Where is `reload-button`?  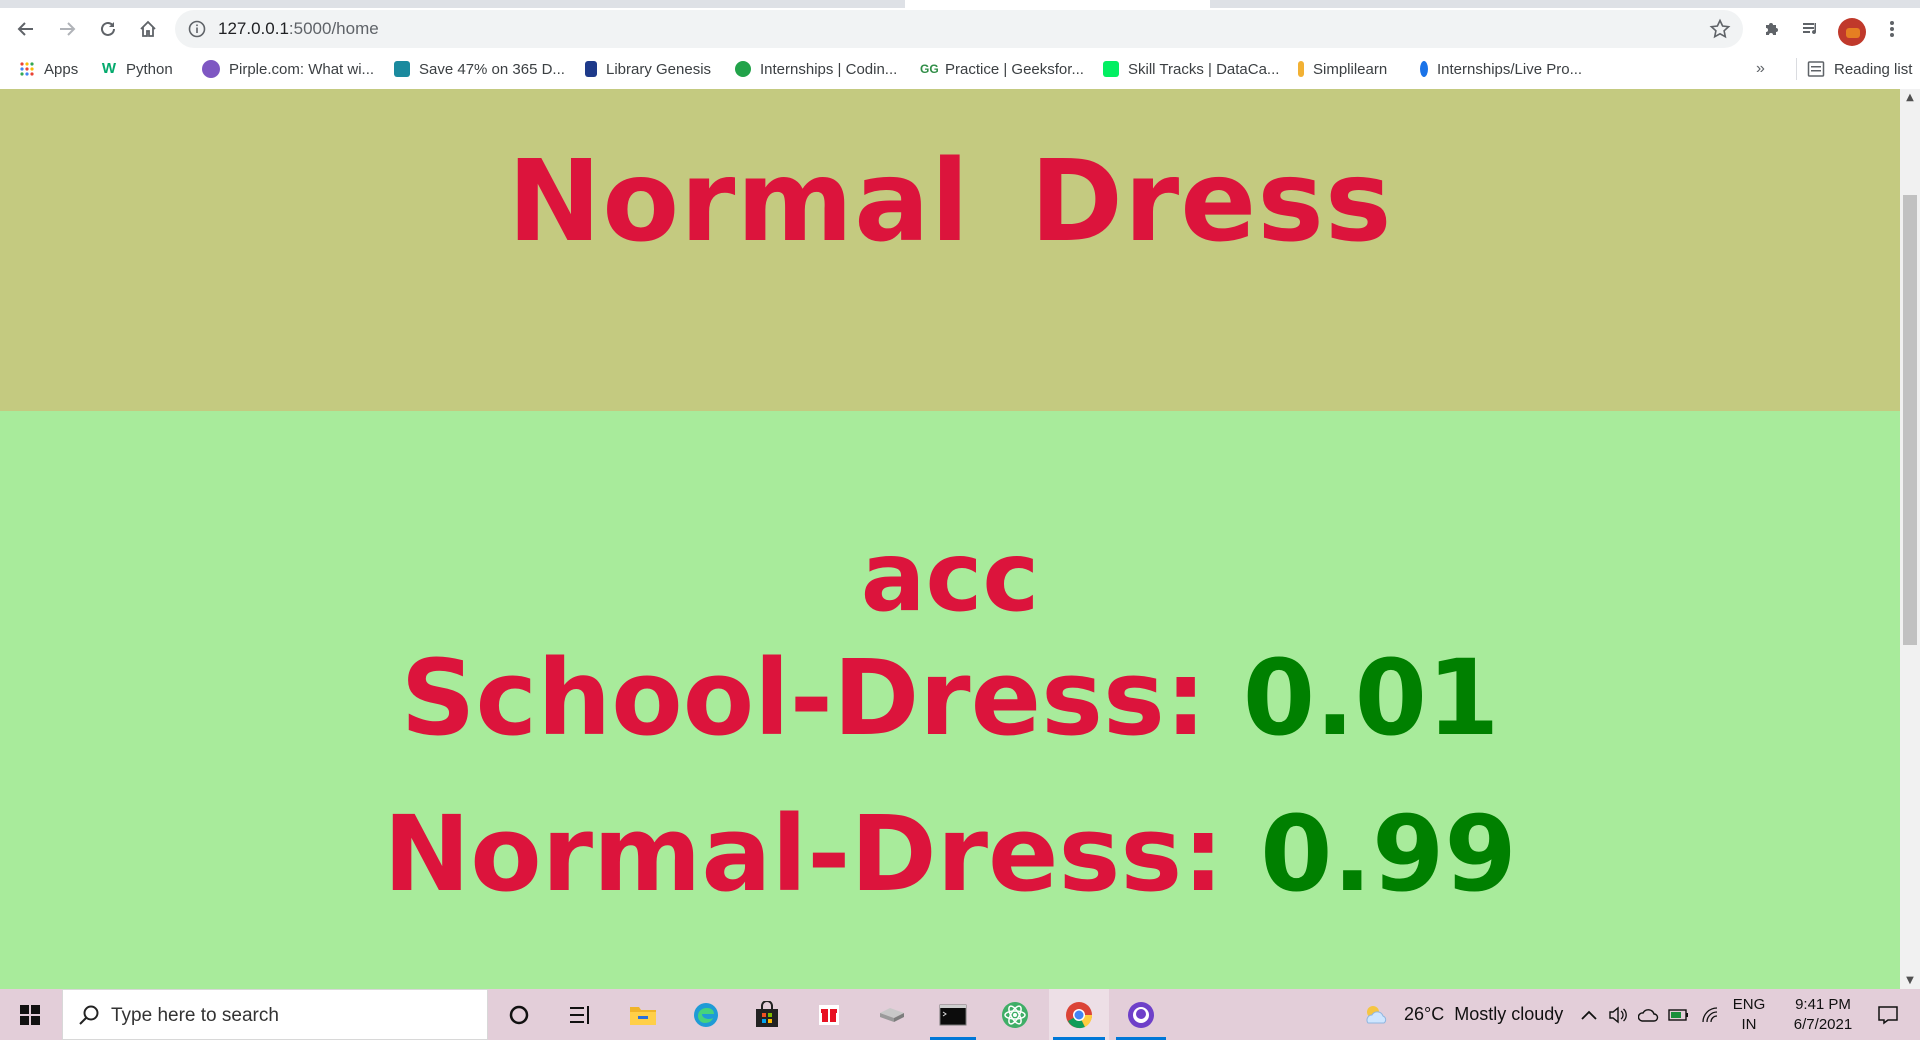 reload-button is located at coordinates (108, 29).